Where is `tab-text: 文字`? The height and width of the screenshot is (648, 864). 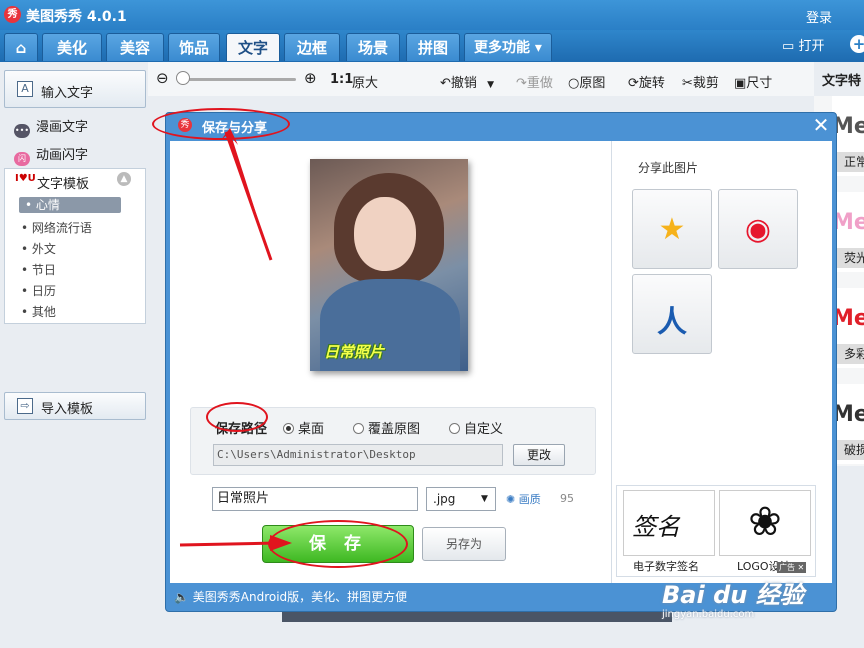
tab-text: 文字 is located at coordinates (253, 47).